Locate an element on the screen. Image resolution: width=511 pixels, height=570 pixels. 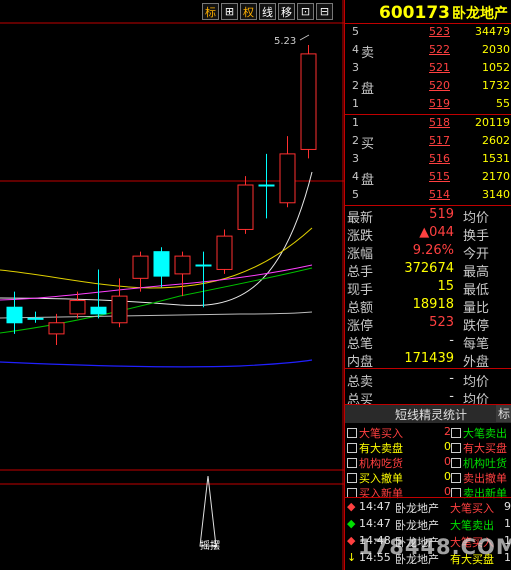
spirit-filter-left: 有大卖盘 0 is located at coordinates (399, 448).